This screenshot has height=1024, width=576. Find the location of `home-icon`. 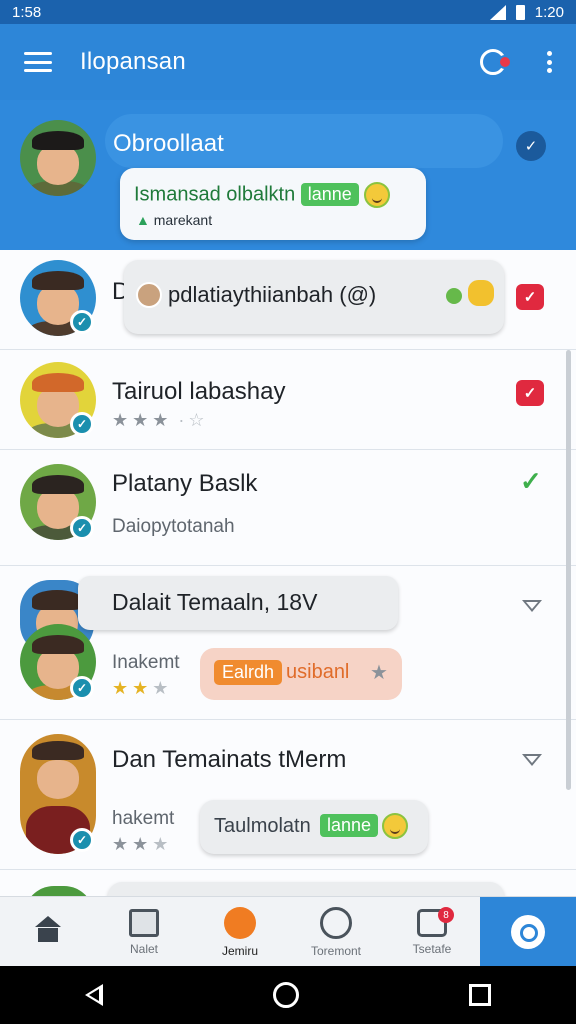

home-icon is located at coordinates (48, 929).